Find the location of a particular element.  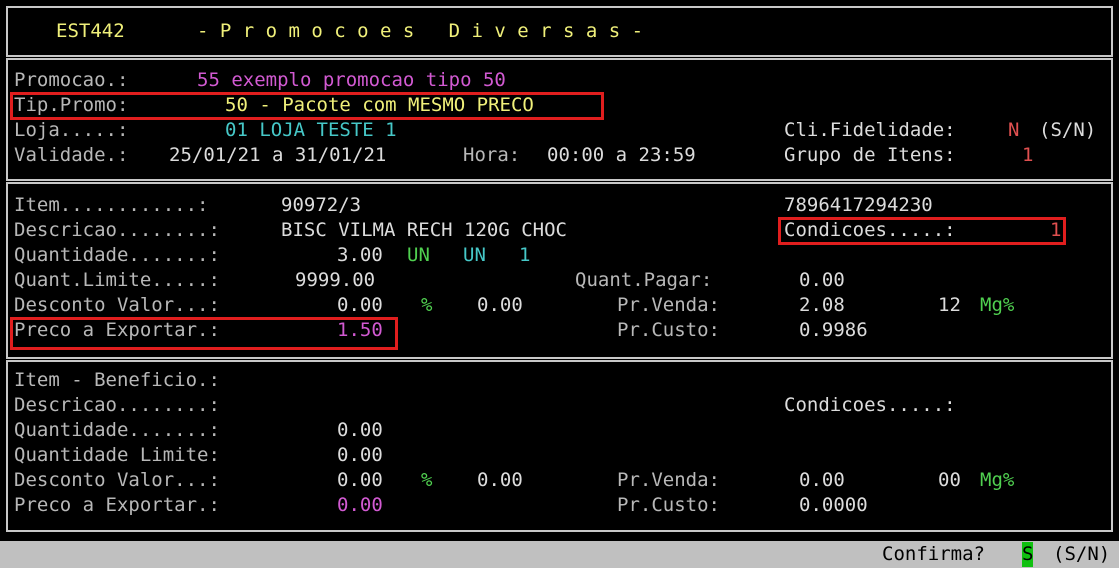

item-field: 90972/3 is located at coordinates (321, 205).